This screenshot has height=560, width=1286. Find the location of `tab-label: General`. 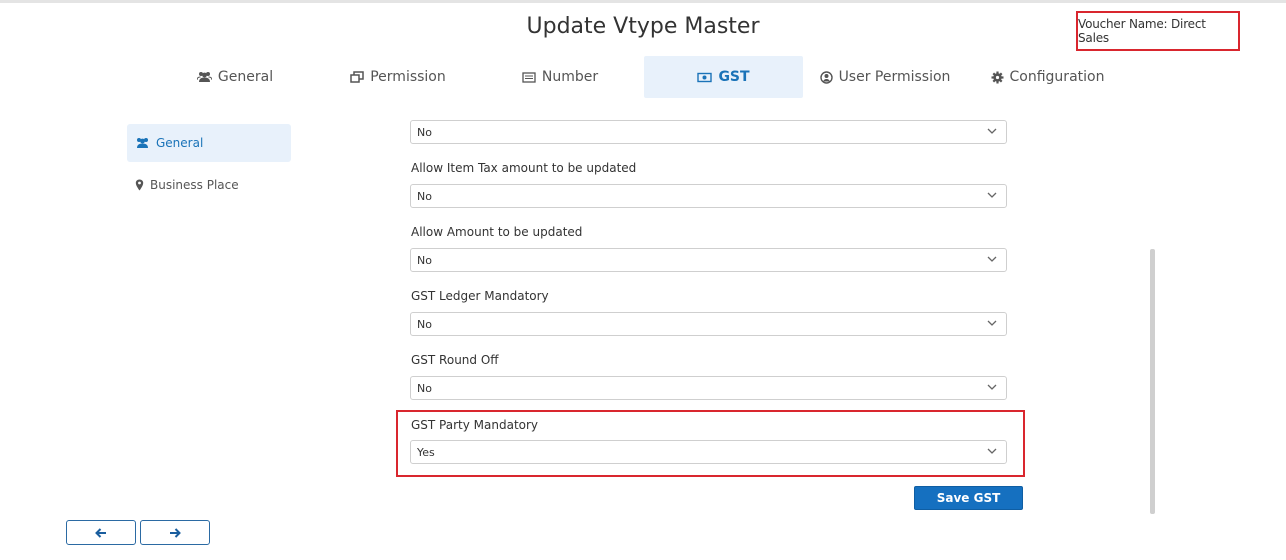

tab-label: General is located at coordinates (245, 77).